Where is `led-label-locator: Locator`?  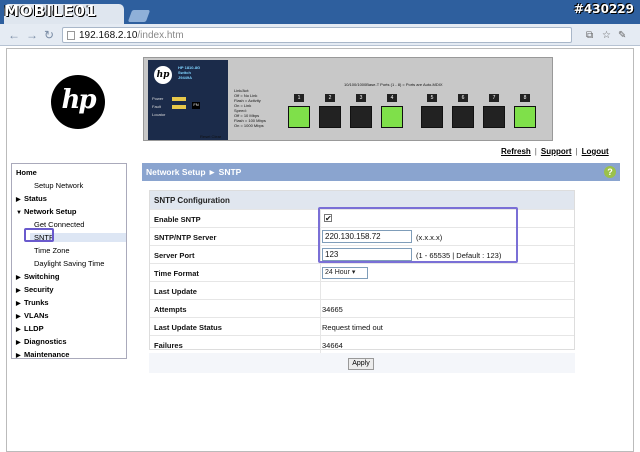
led-label-locator: Locator is located at coordinates (159, 114).